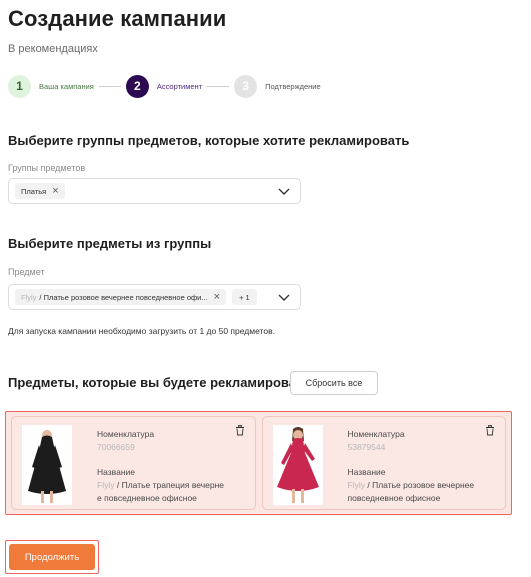  Describe the element at coordinates (29, 297) in the screenshot. I see `chip-brand: Flyly` at that location.